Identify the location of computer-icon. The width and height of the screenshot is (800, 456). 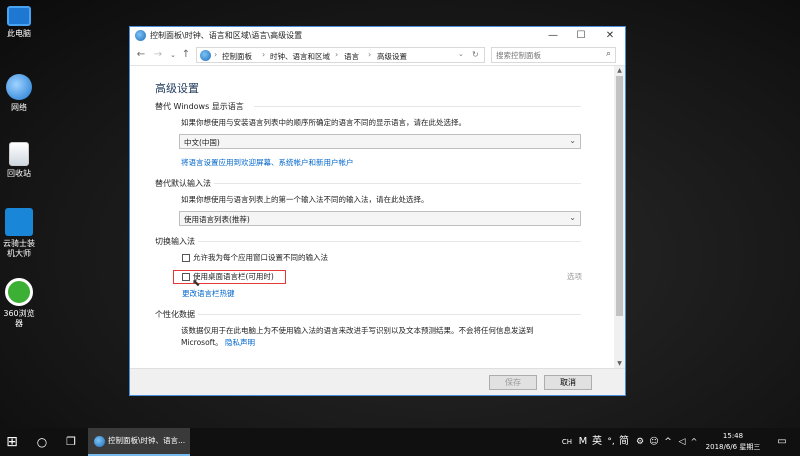
(19, 16).